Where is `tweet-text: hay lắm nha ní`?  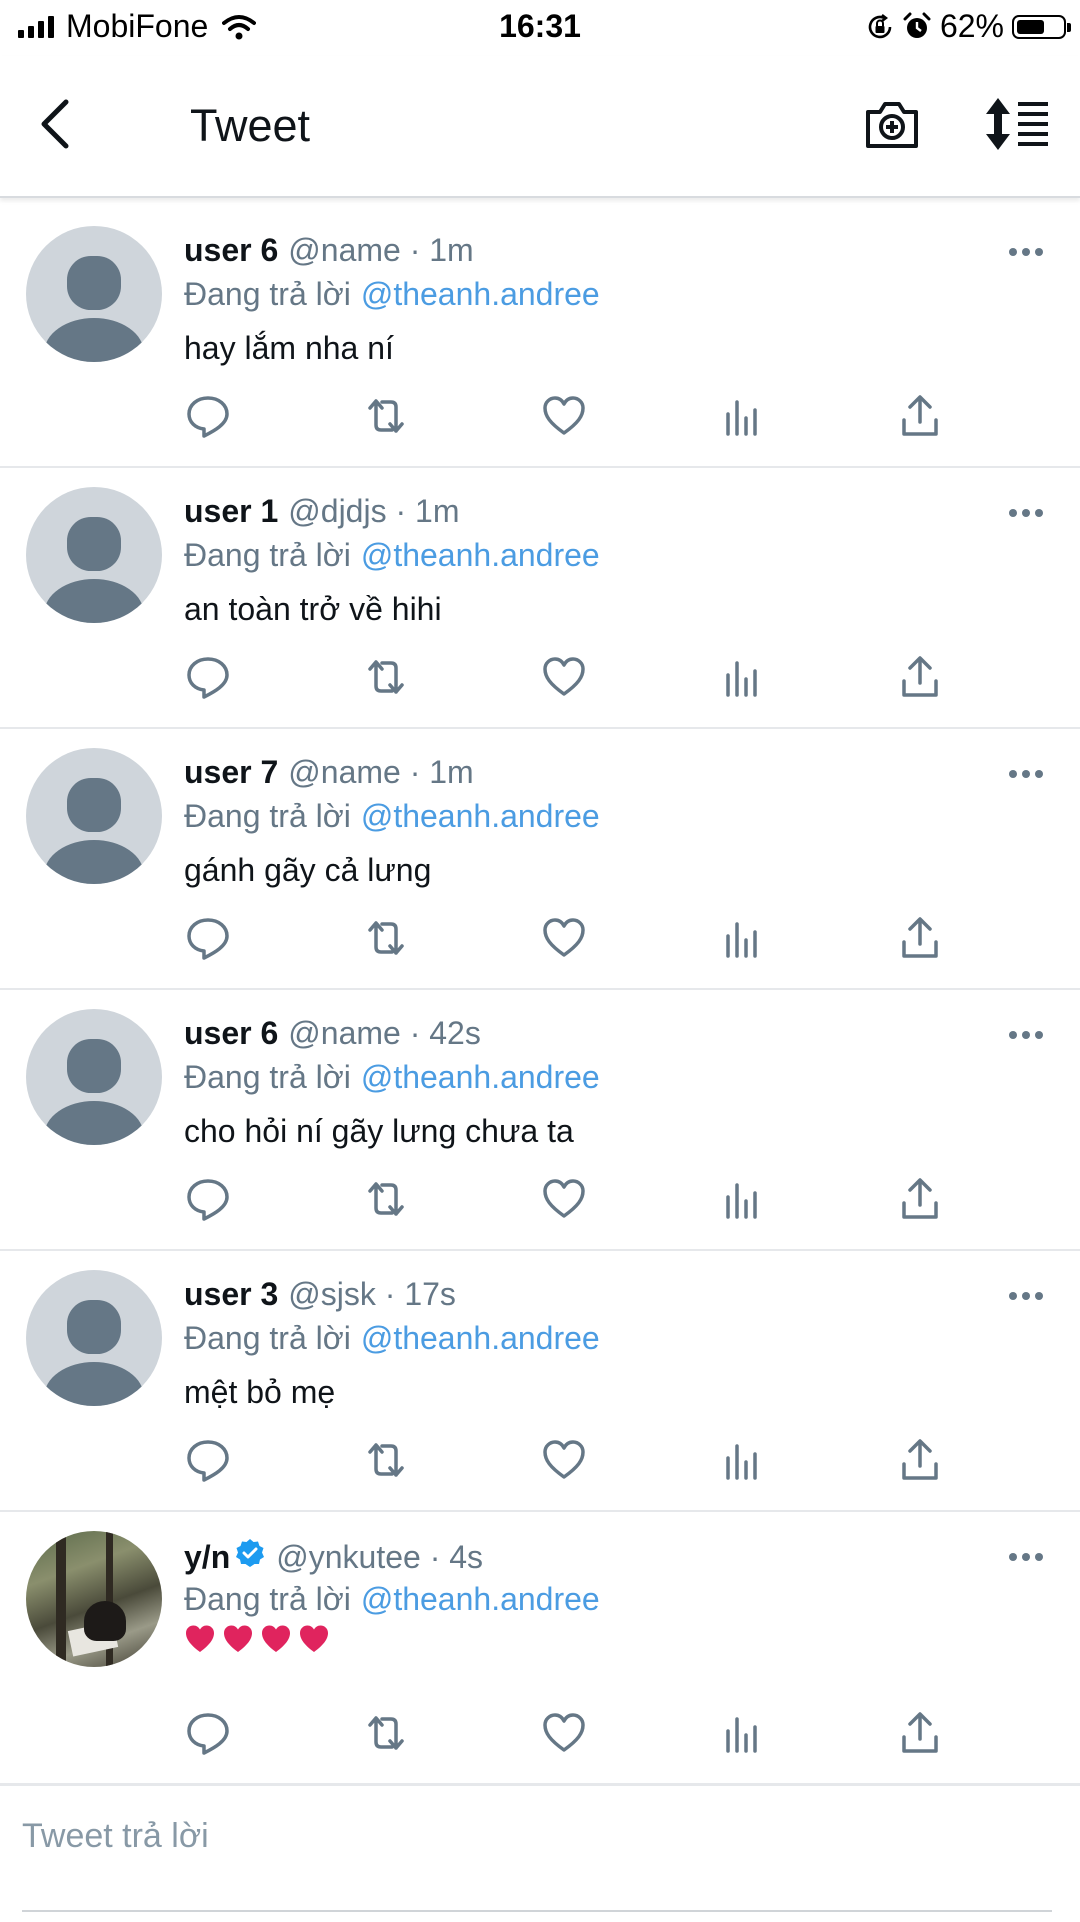 tweet-text: hay lắm nha ní is located at coordinates (289, 348).